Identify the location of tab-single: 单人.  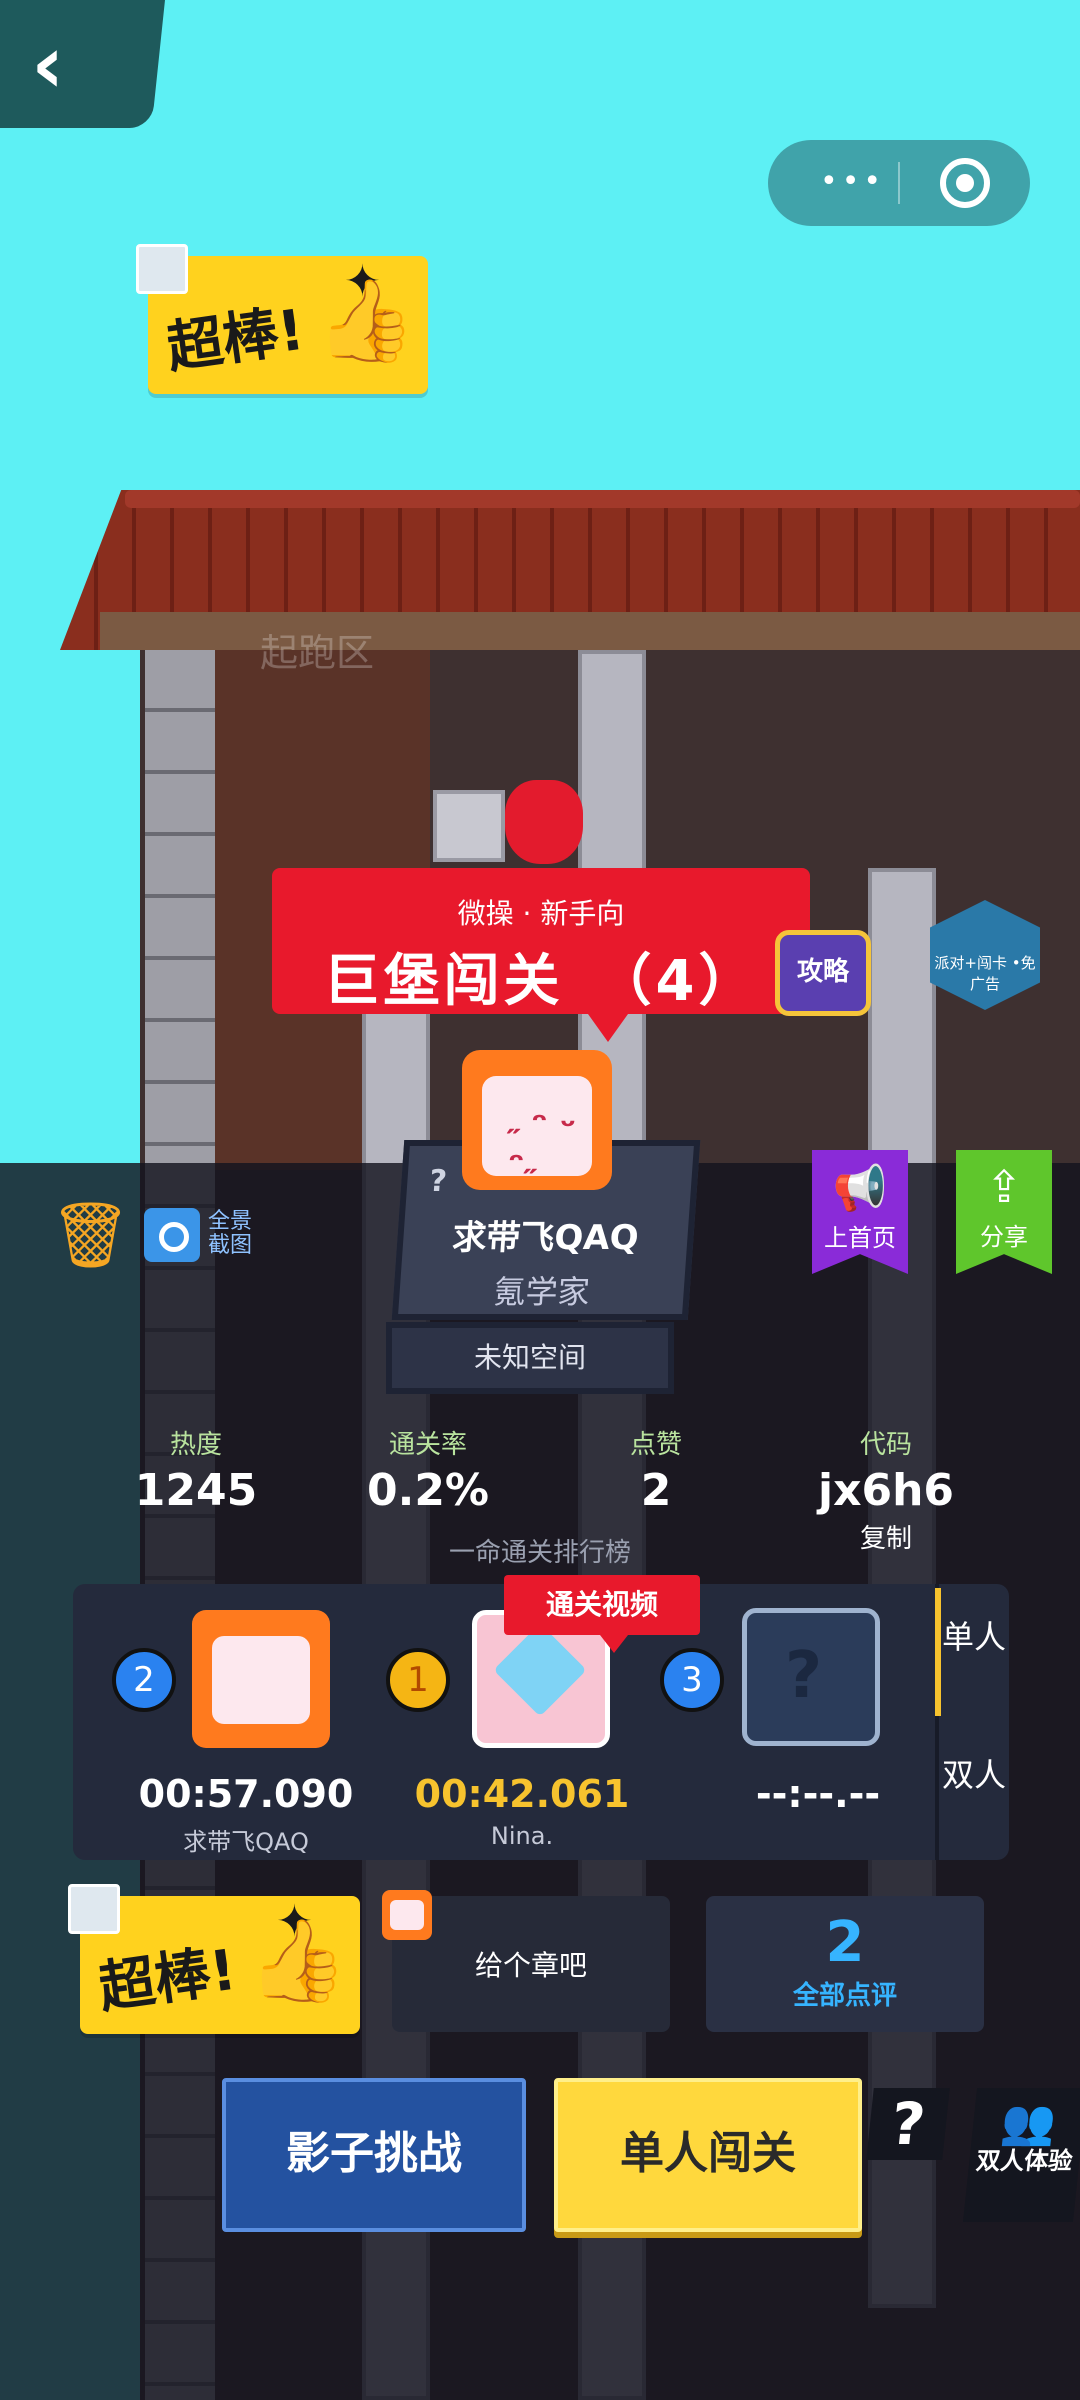
(972, 1653).